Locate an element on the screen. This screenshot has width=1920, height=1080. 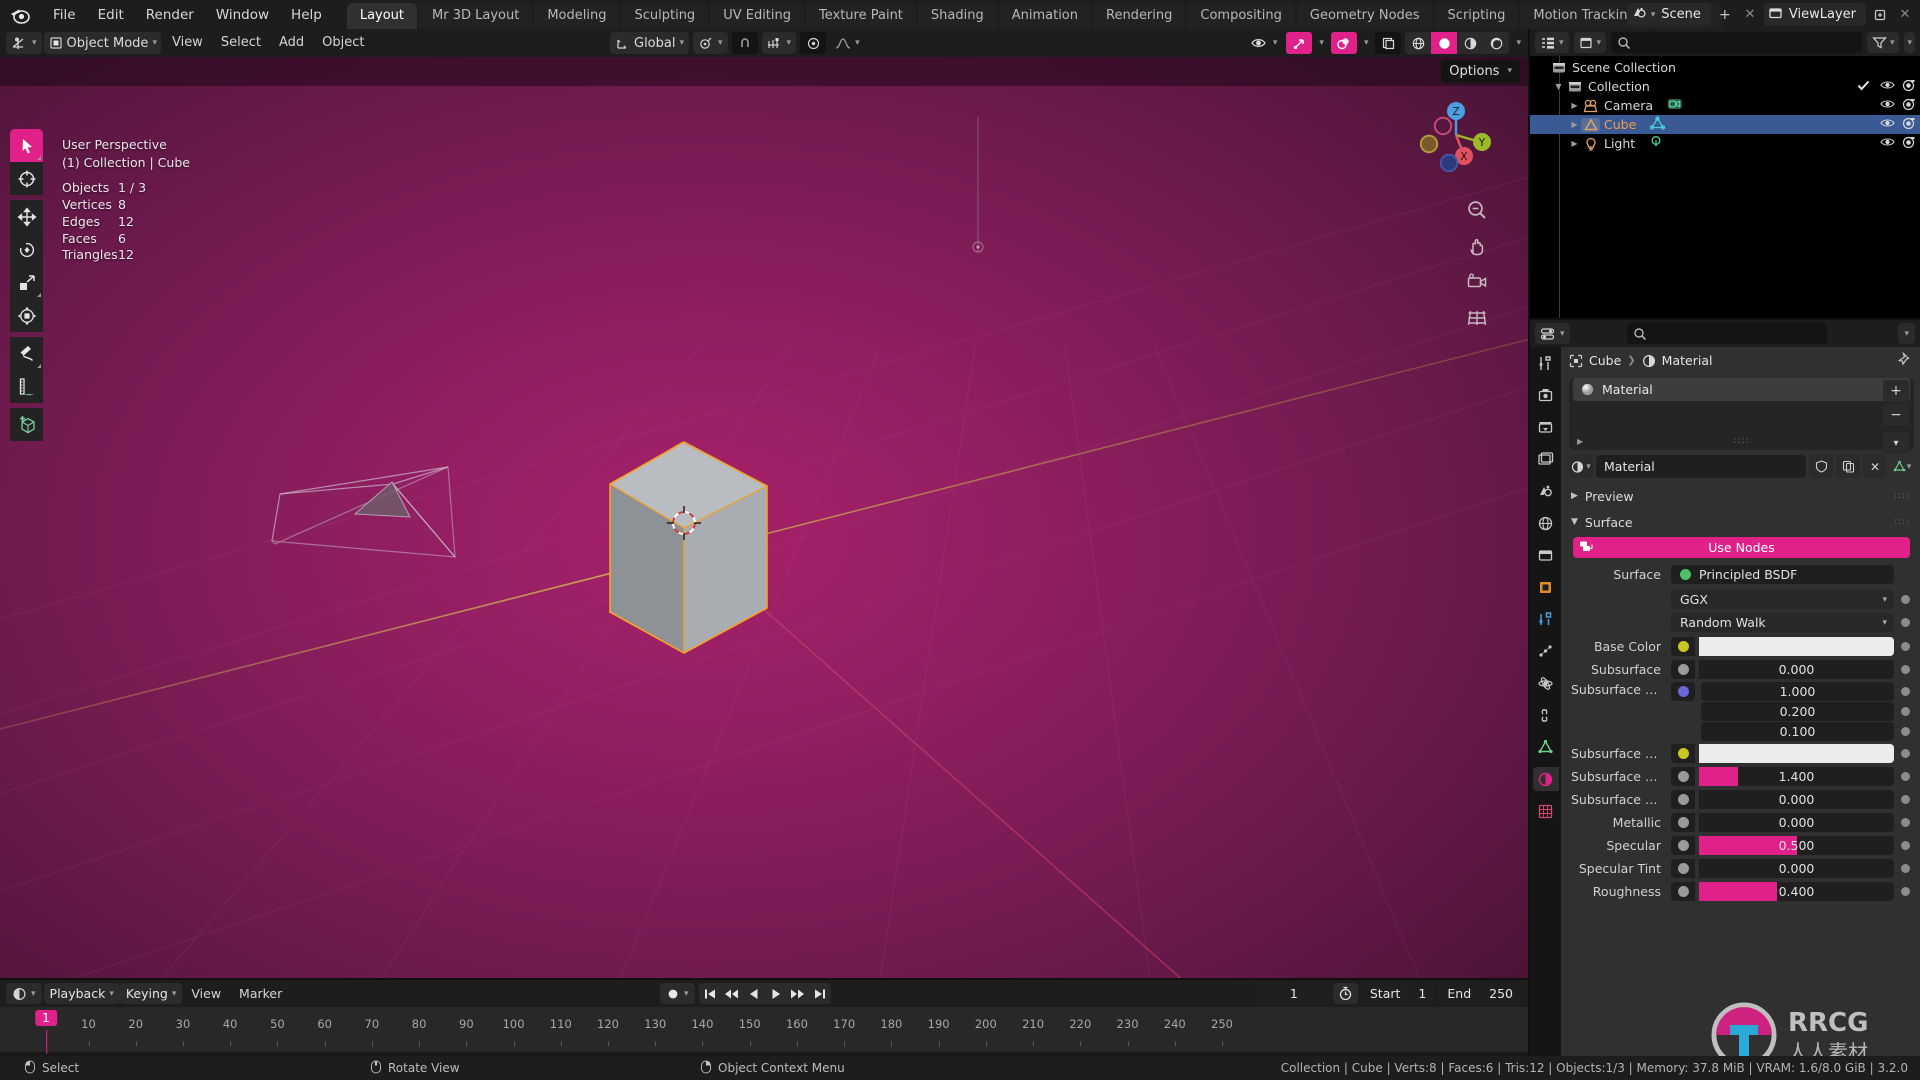
outliner-search-input is located at coordinates (1736, 42).